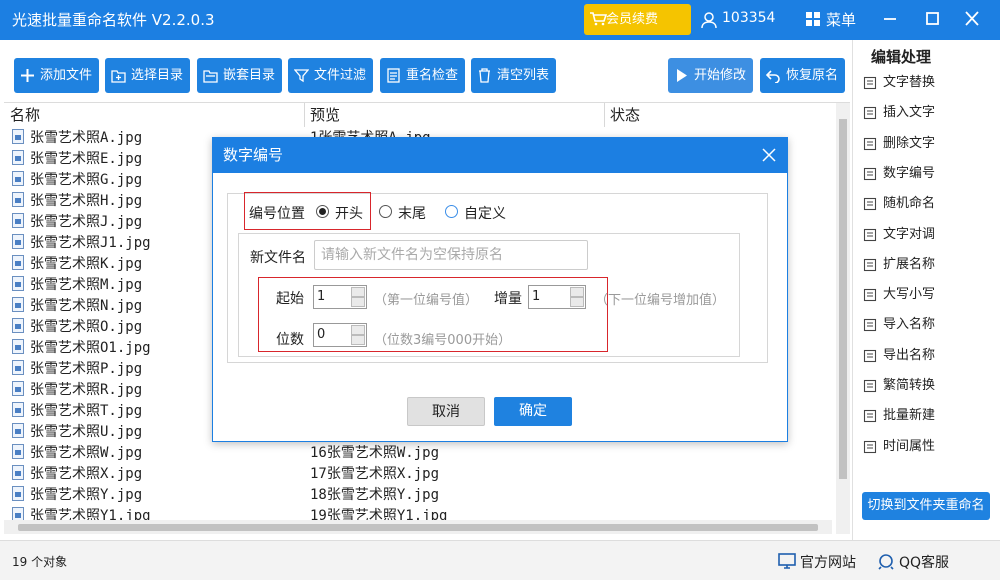 This screenshot has height=580, width=1000. I want to click on user-id: 103354, so click(749, 18).